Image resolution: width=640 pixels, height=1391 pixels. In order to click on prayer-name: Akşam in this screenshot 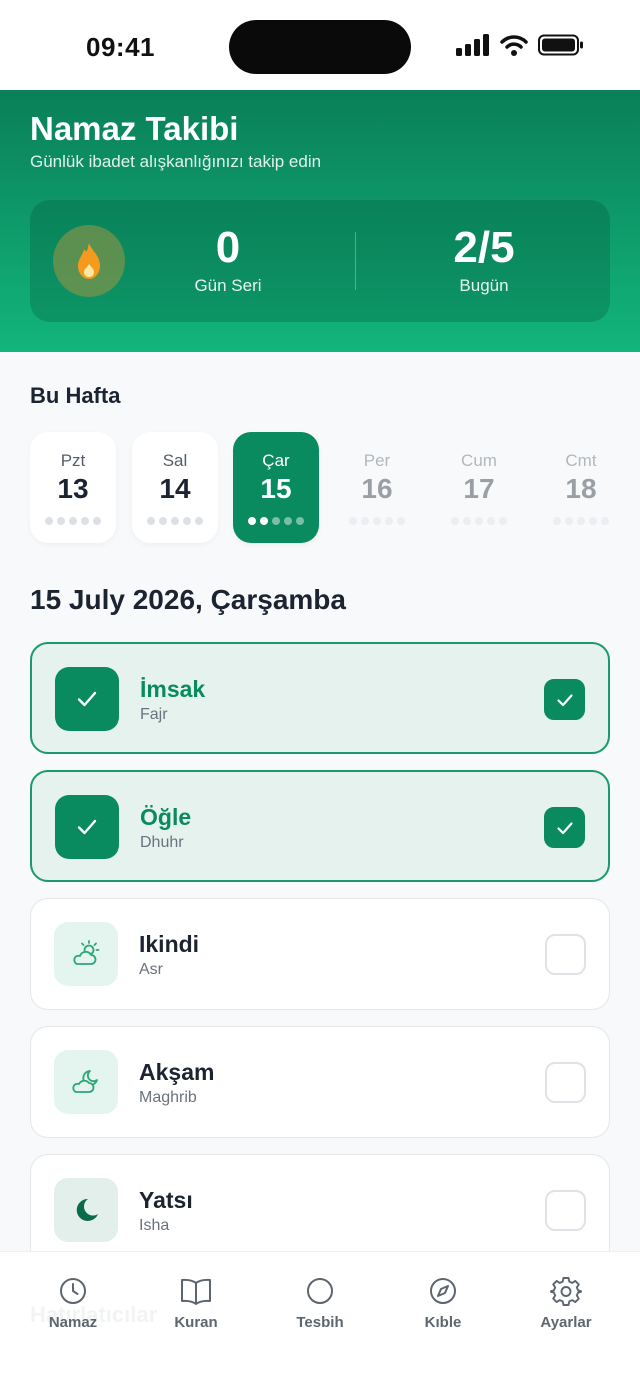, I will do `click(177, 1072)`.